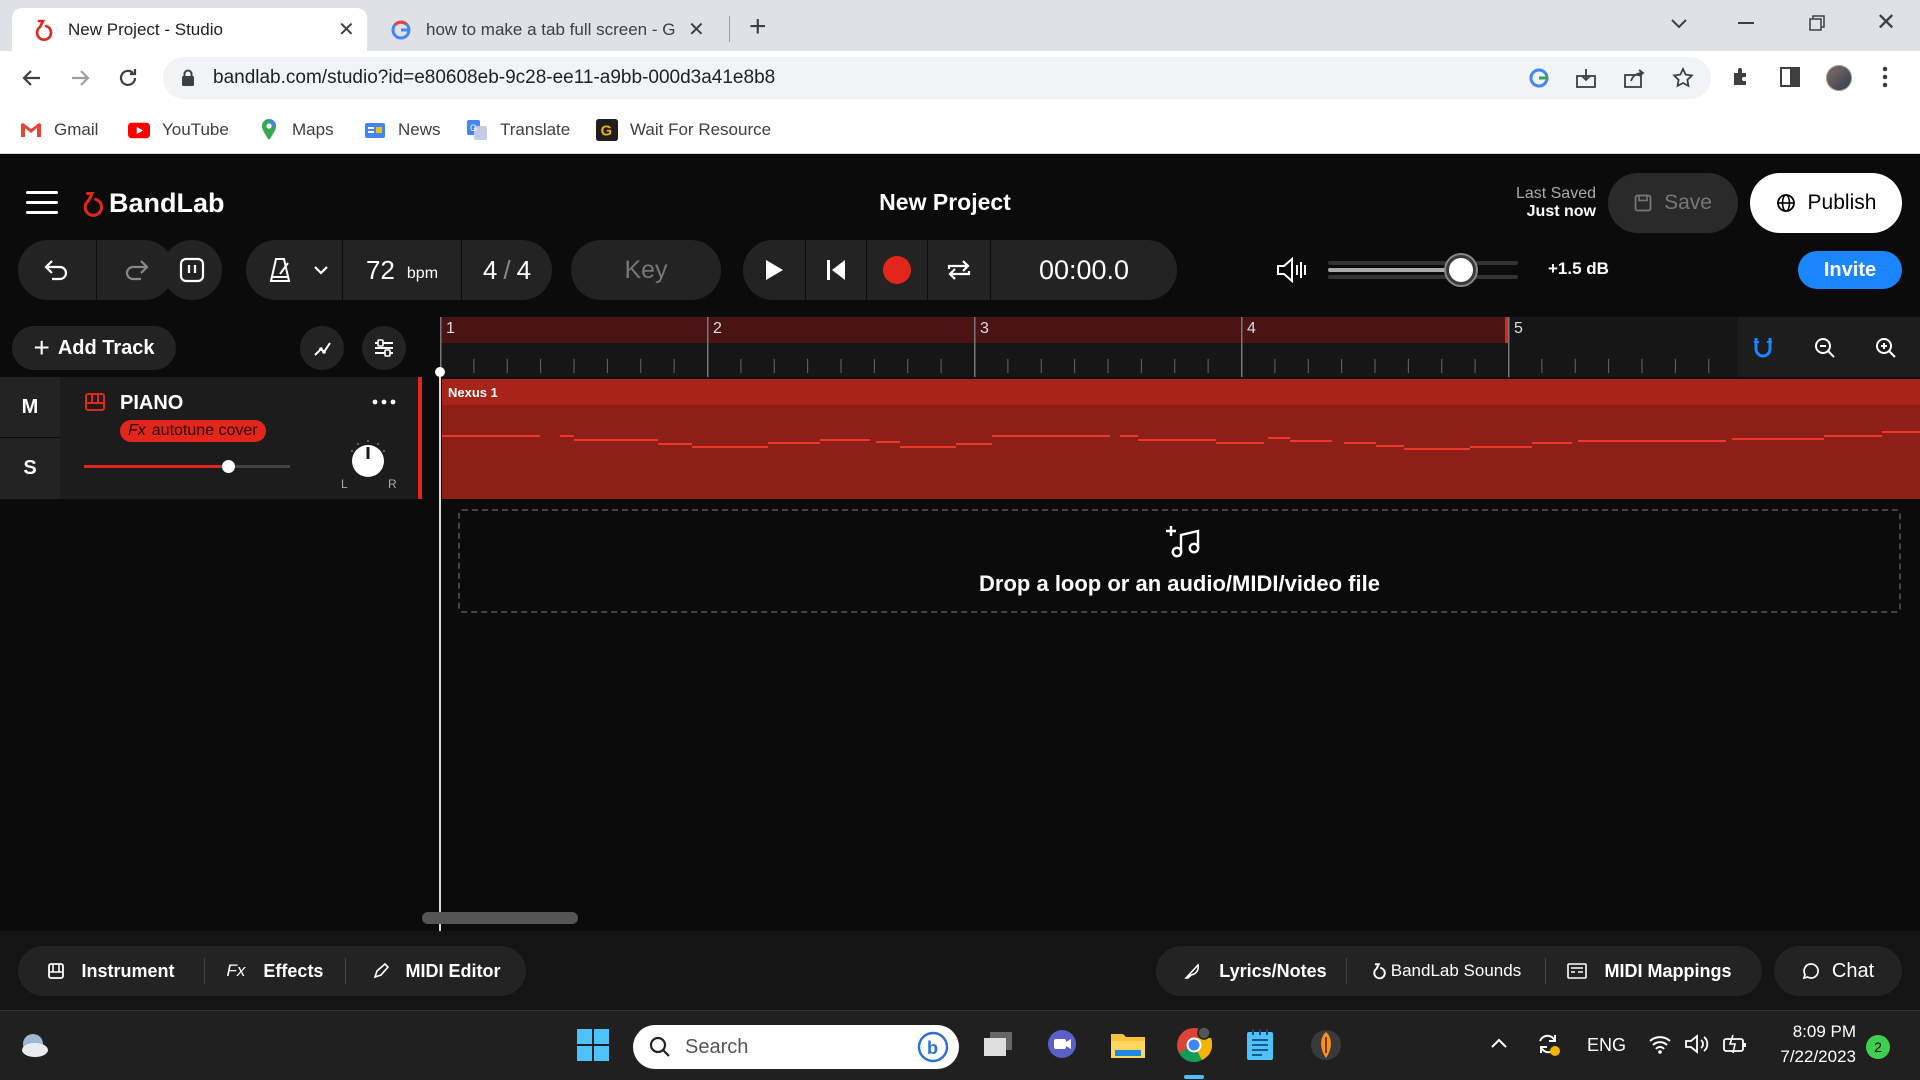  What do you see at coordinates (1826, 203) in the screenshot?
I see `publish-button: Publish` at bounding box center [1826, 203].